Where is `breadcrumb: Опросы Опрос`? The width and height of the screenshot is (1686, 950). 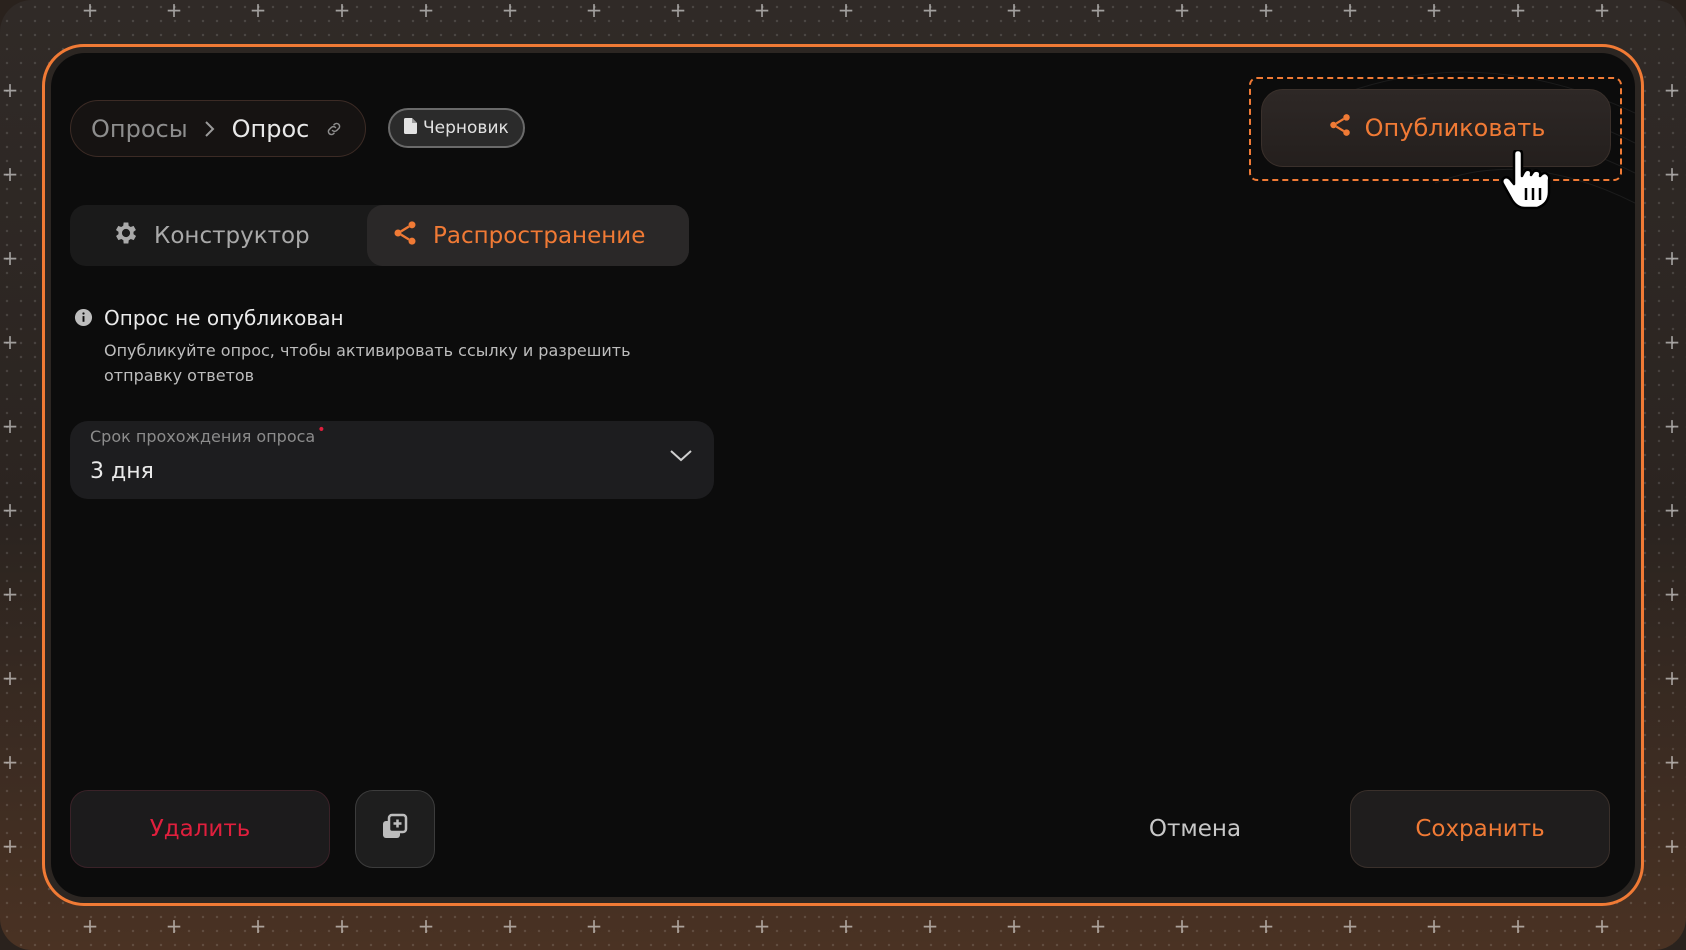
breadcrumb: Опросы Опрос is located at coordinates (218, 128).